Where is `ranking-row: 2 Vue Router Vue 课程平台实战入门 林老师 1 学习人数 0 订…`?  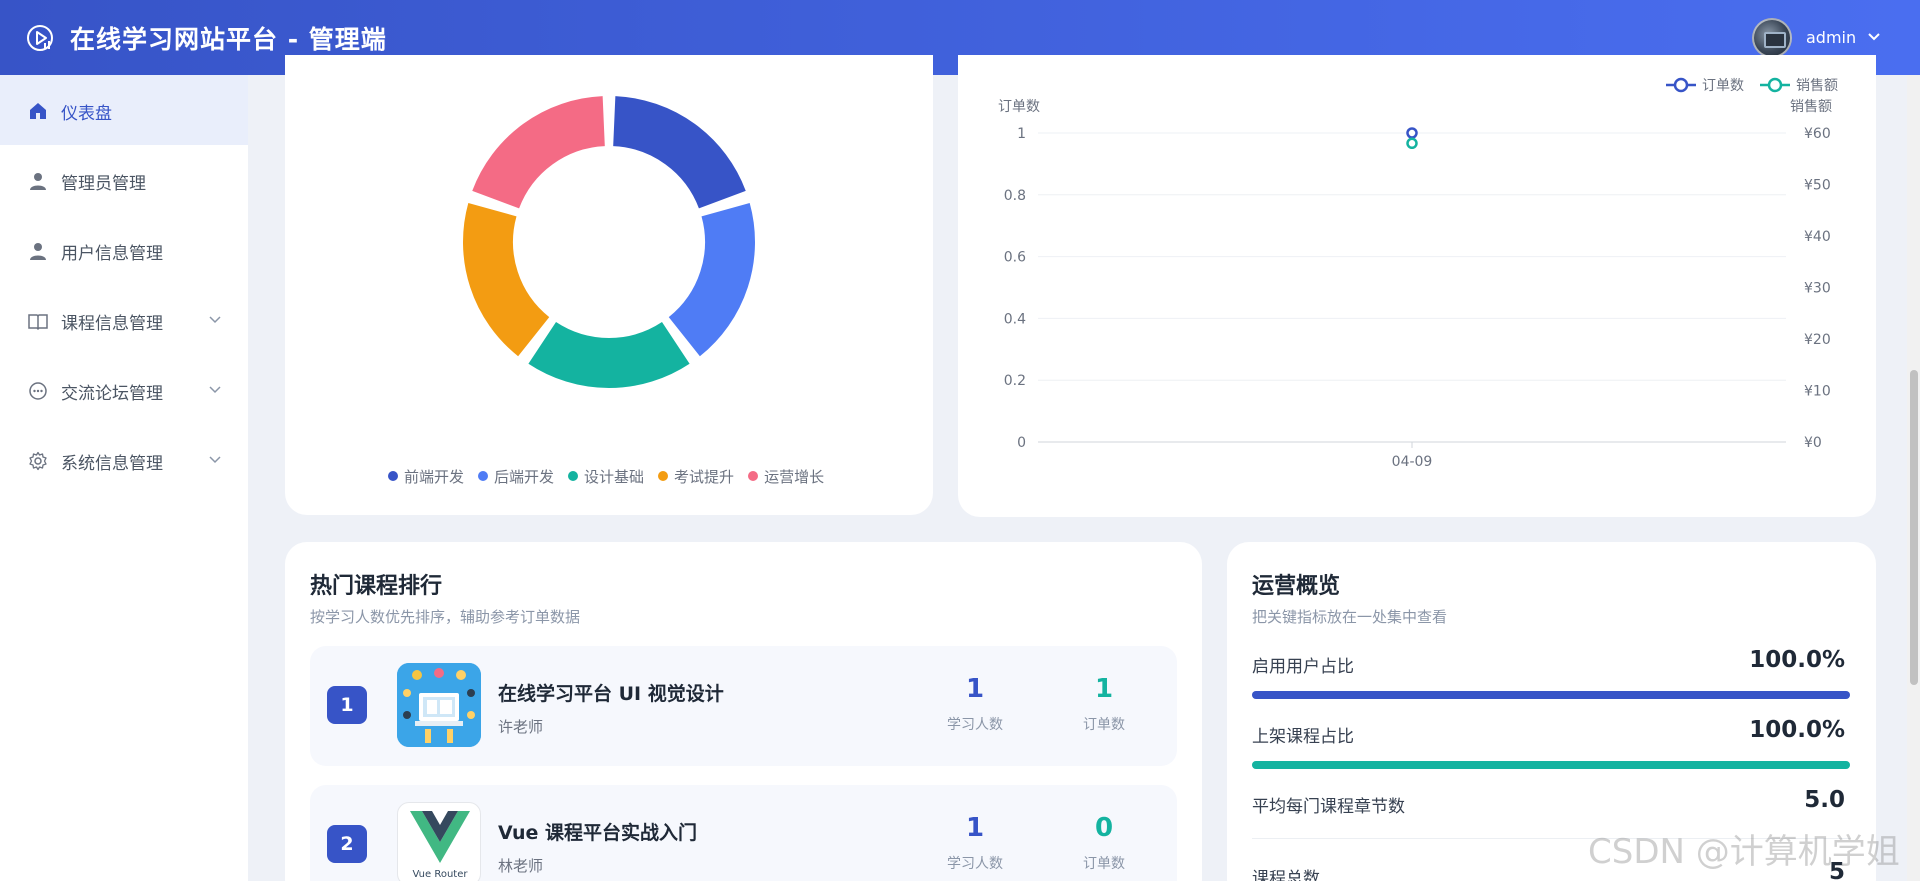
ranking-row: 2 Vue Router Vue 课程平台实战入门 林老师 1 学习人数 0 订… is located at coordinates (743, 833).